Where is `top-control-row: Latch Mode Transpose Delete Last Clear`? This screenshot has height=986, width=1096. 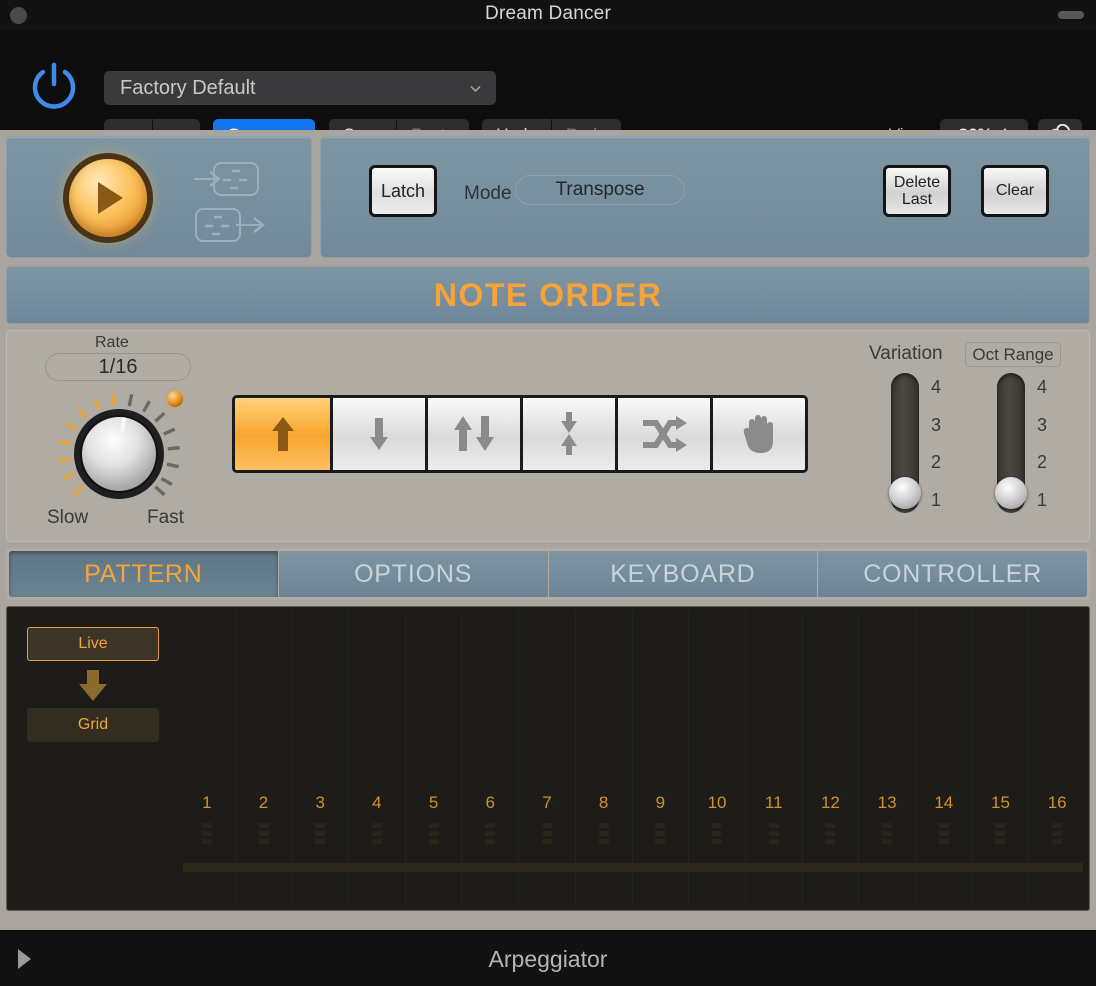 top-control-row: Latch Mode Transpose Delete Last Clear is located at coordinates (548, 197).